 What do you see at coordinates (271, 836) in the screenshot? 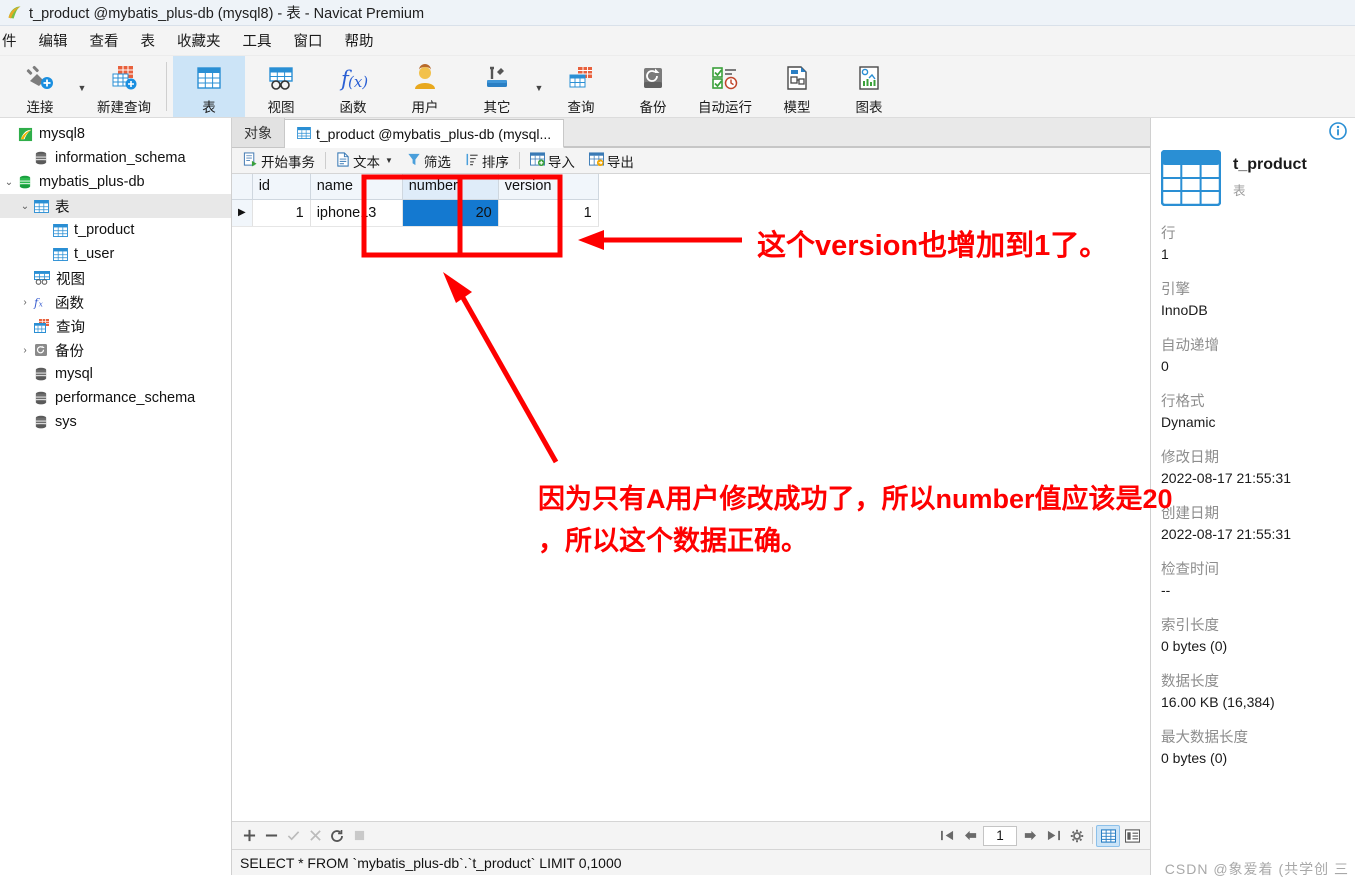
I see `delete-record-icon` at bounding box center [271, 836].